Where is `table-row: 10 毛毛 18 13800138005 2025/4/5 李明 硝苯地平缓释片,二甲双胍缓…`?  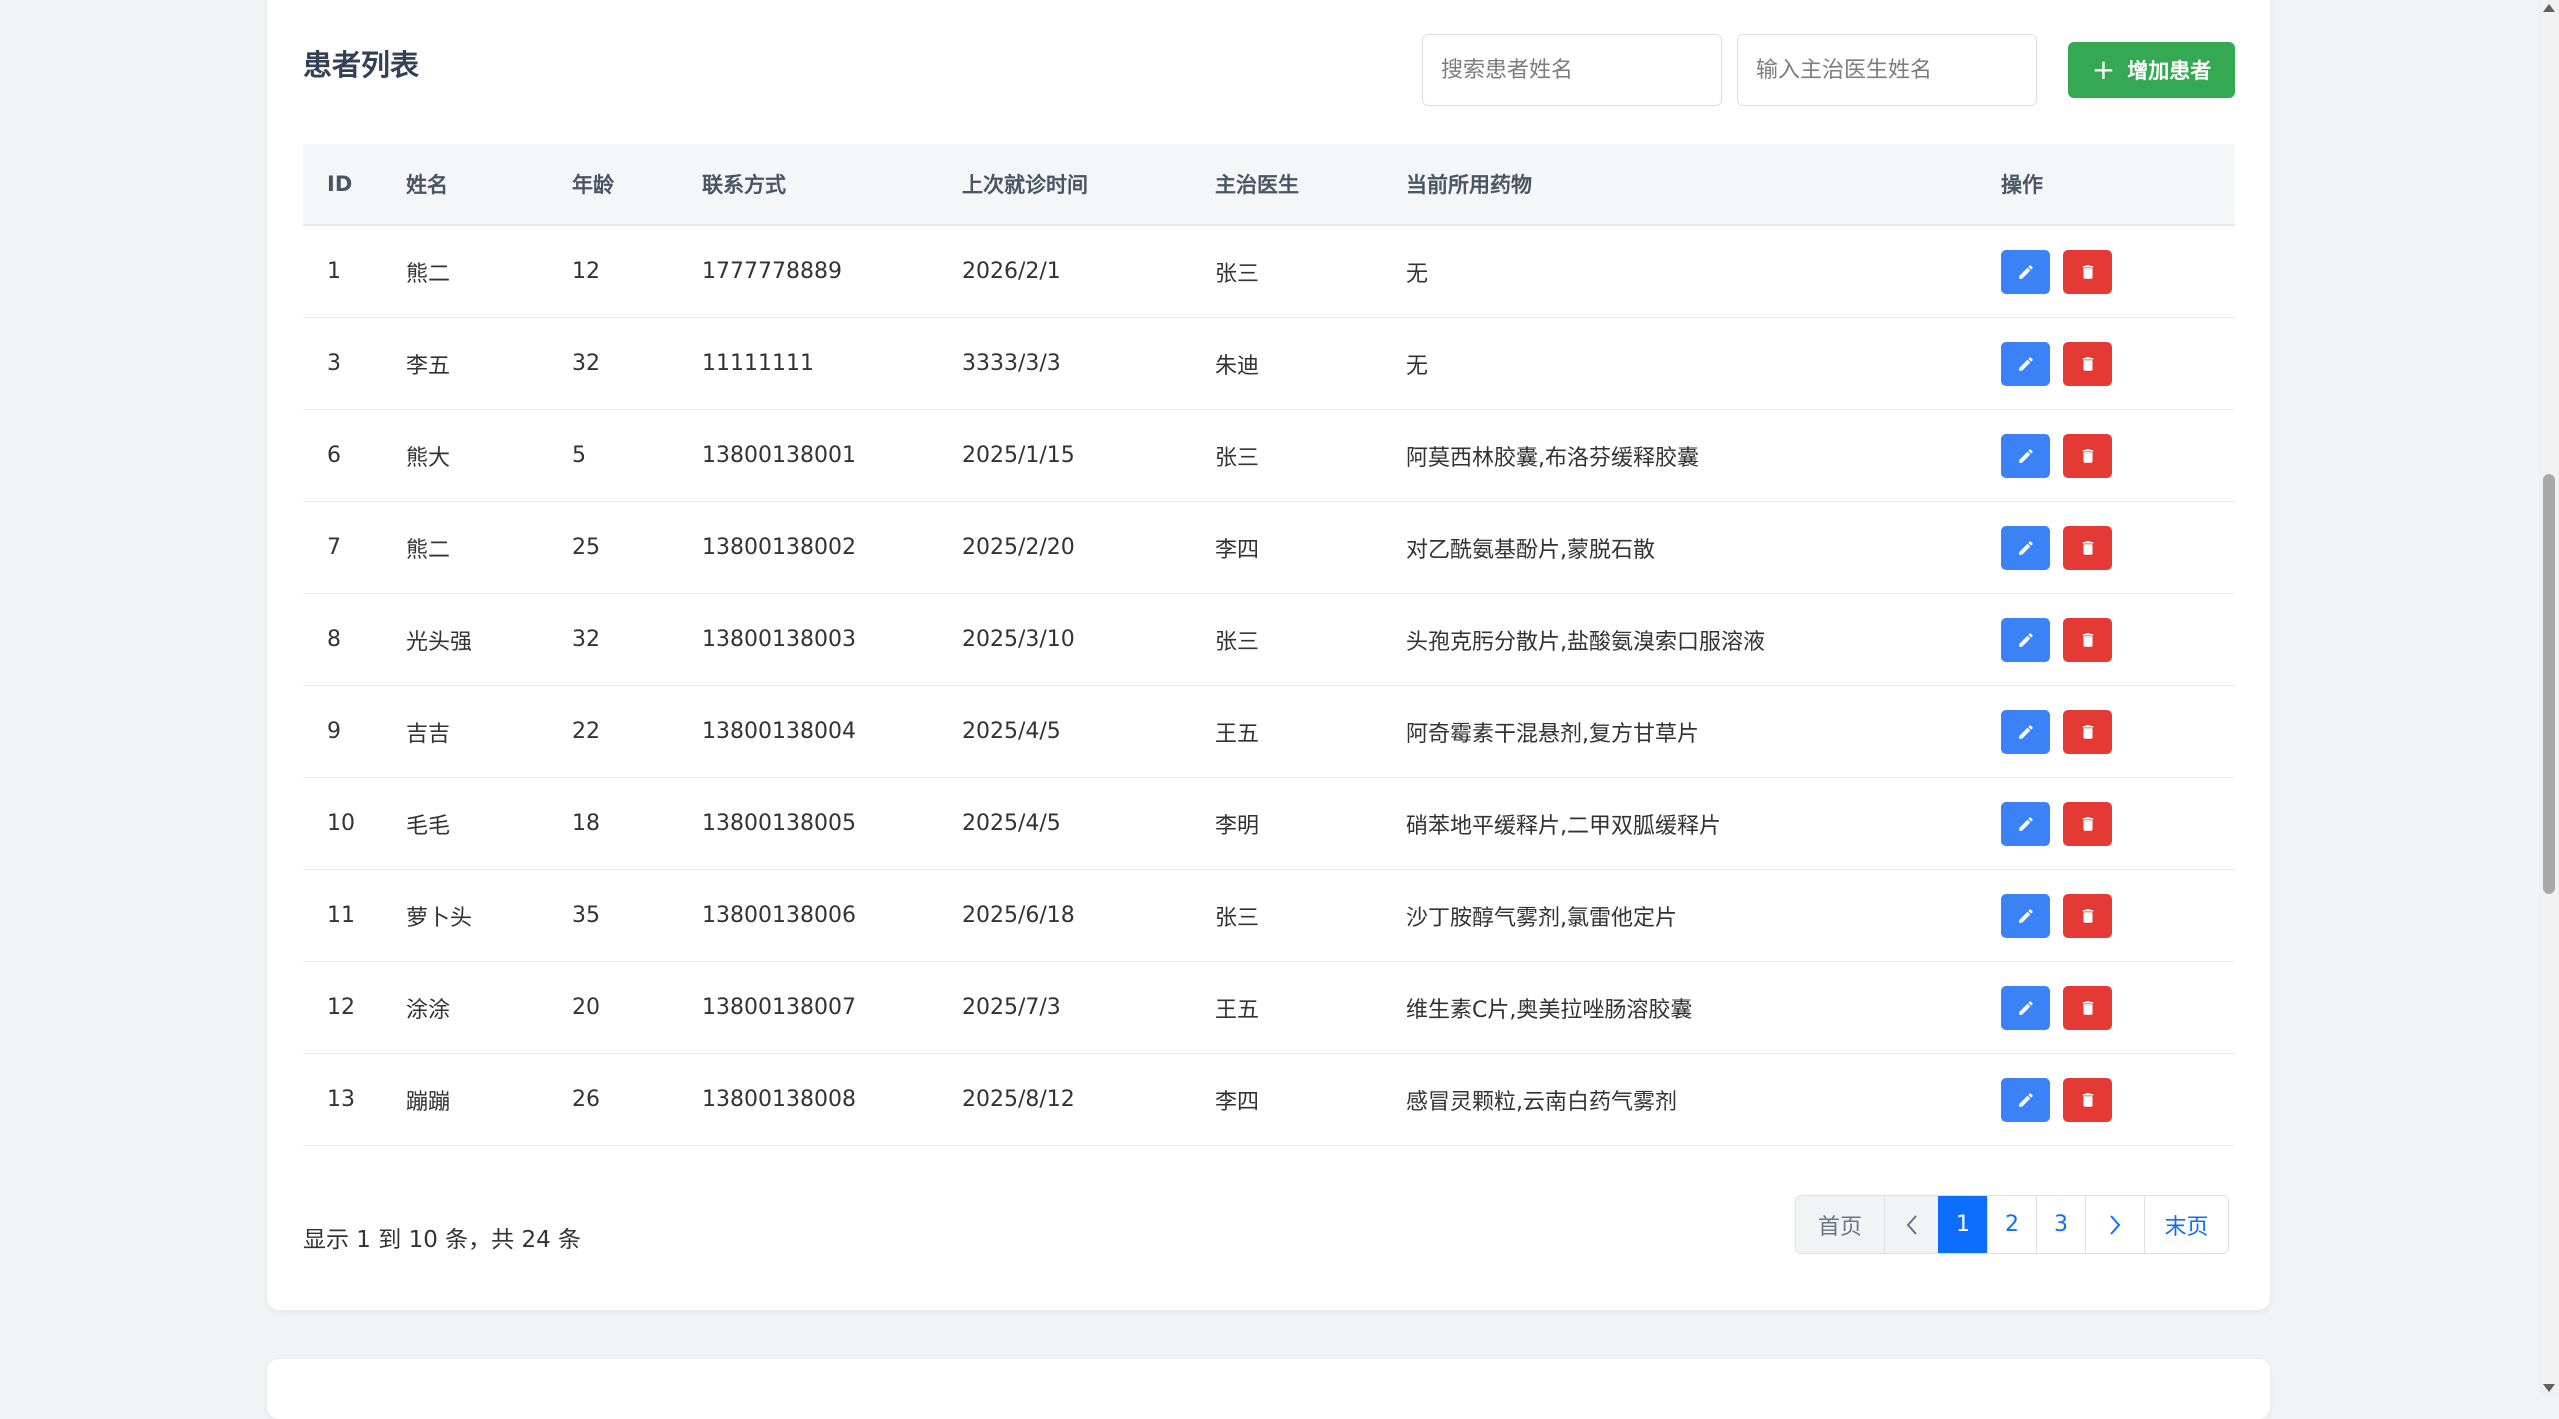 table-row: 10 毛毛 18 13800138005 2025/4/5 李明 硝苯地平缓释片,二甲双胍缓… is located at coordinates (1269, 823).